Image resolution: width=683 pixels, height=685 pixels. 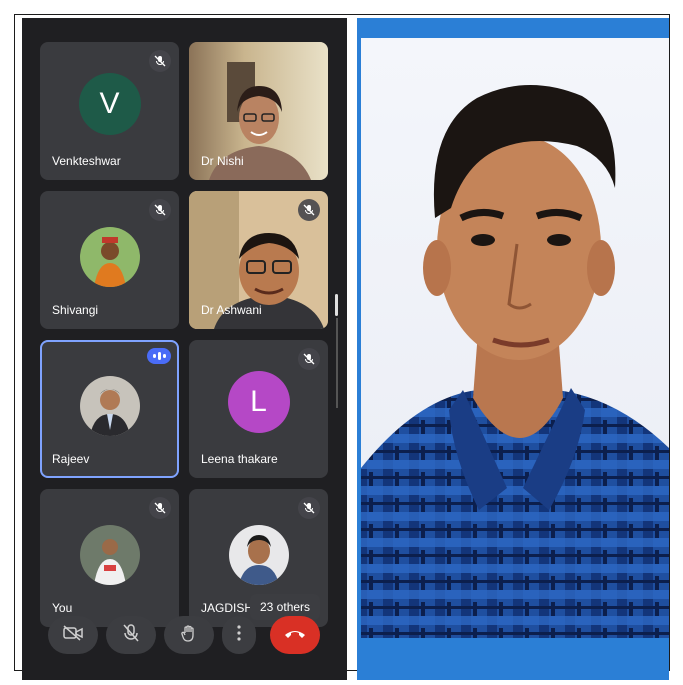 I want to click on participant-tile-rajeev: Rajeev, so click(x=109, y=409).